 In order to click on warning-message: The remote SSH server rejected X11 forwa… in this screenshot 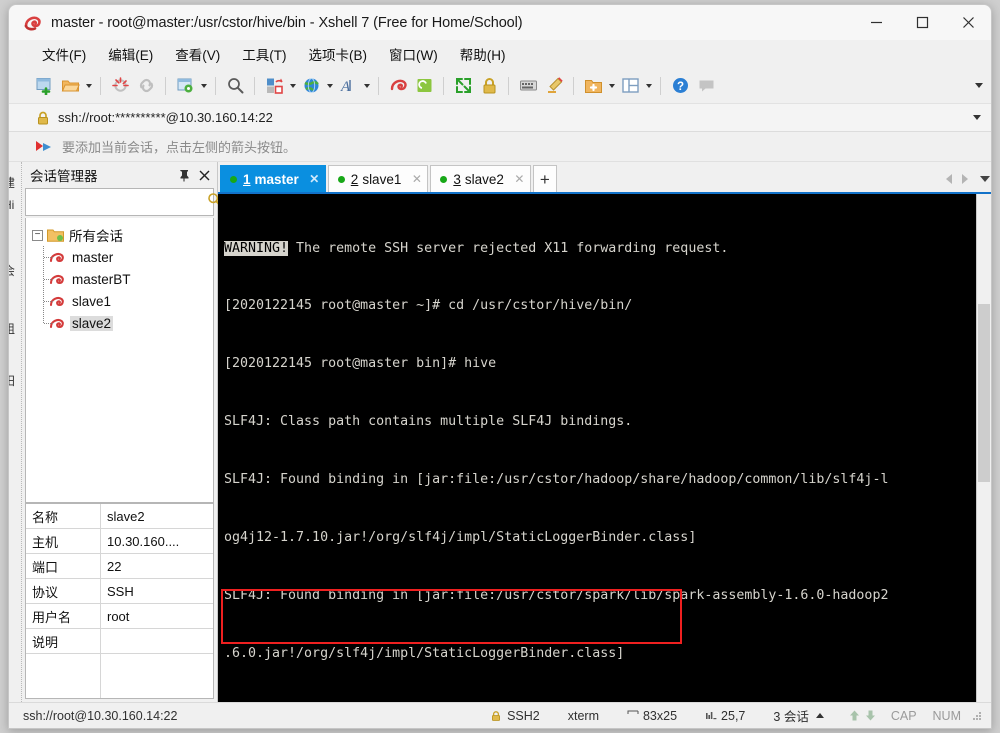, I will do `click(508, 248)`.